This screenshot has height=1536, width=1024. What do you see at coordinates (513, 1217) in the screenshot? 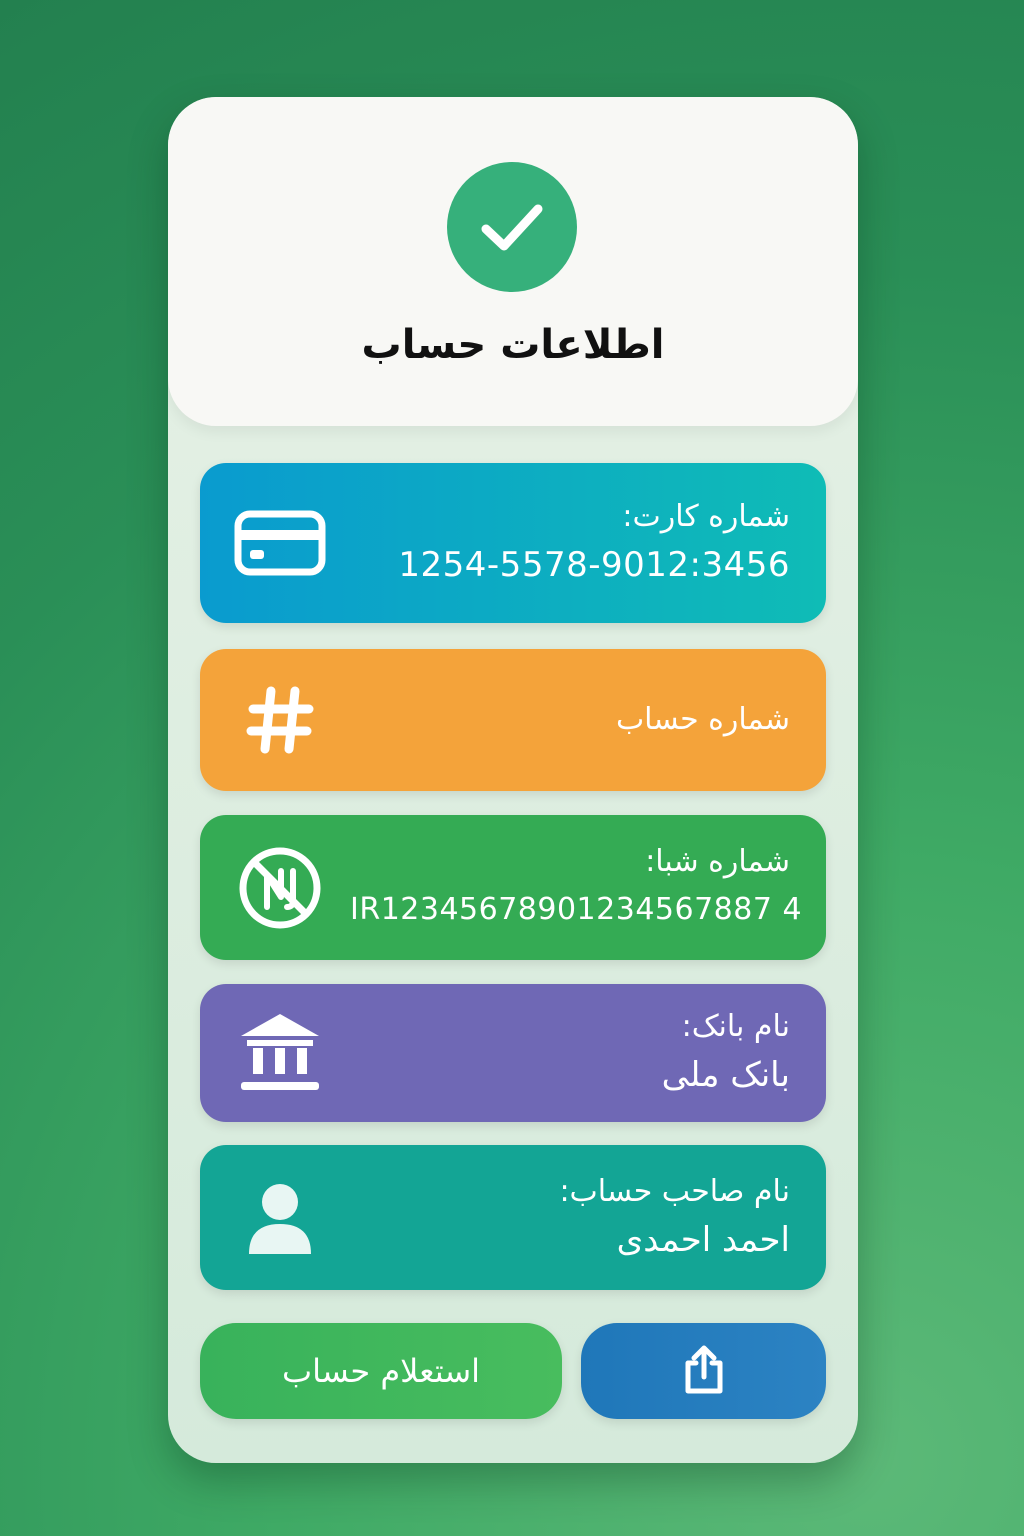
I see `account-holder-row: نام صاحب حساب: احمد احمدی` at bounding box center [513, 1217].